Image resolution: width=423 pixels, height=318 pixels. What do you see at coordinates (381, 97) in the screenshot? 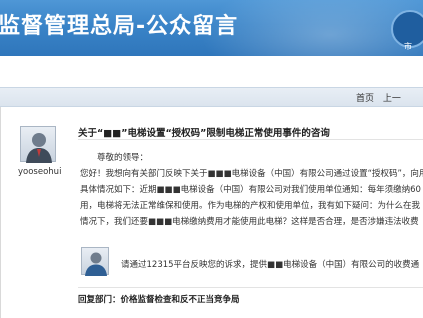
I see `breadcrumb: 首页 上一` at bounding box center [381, 97].